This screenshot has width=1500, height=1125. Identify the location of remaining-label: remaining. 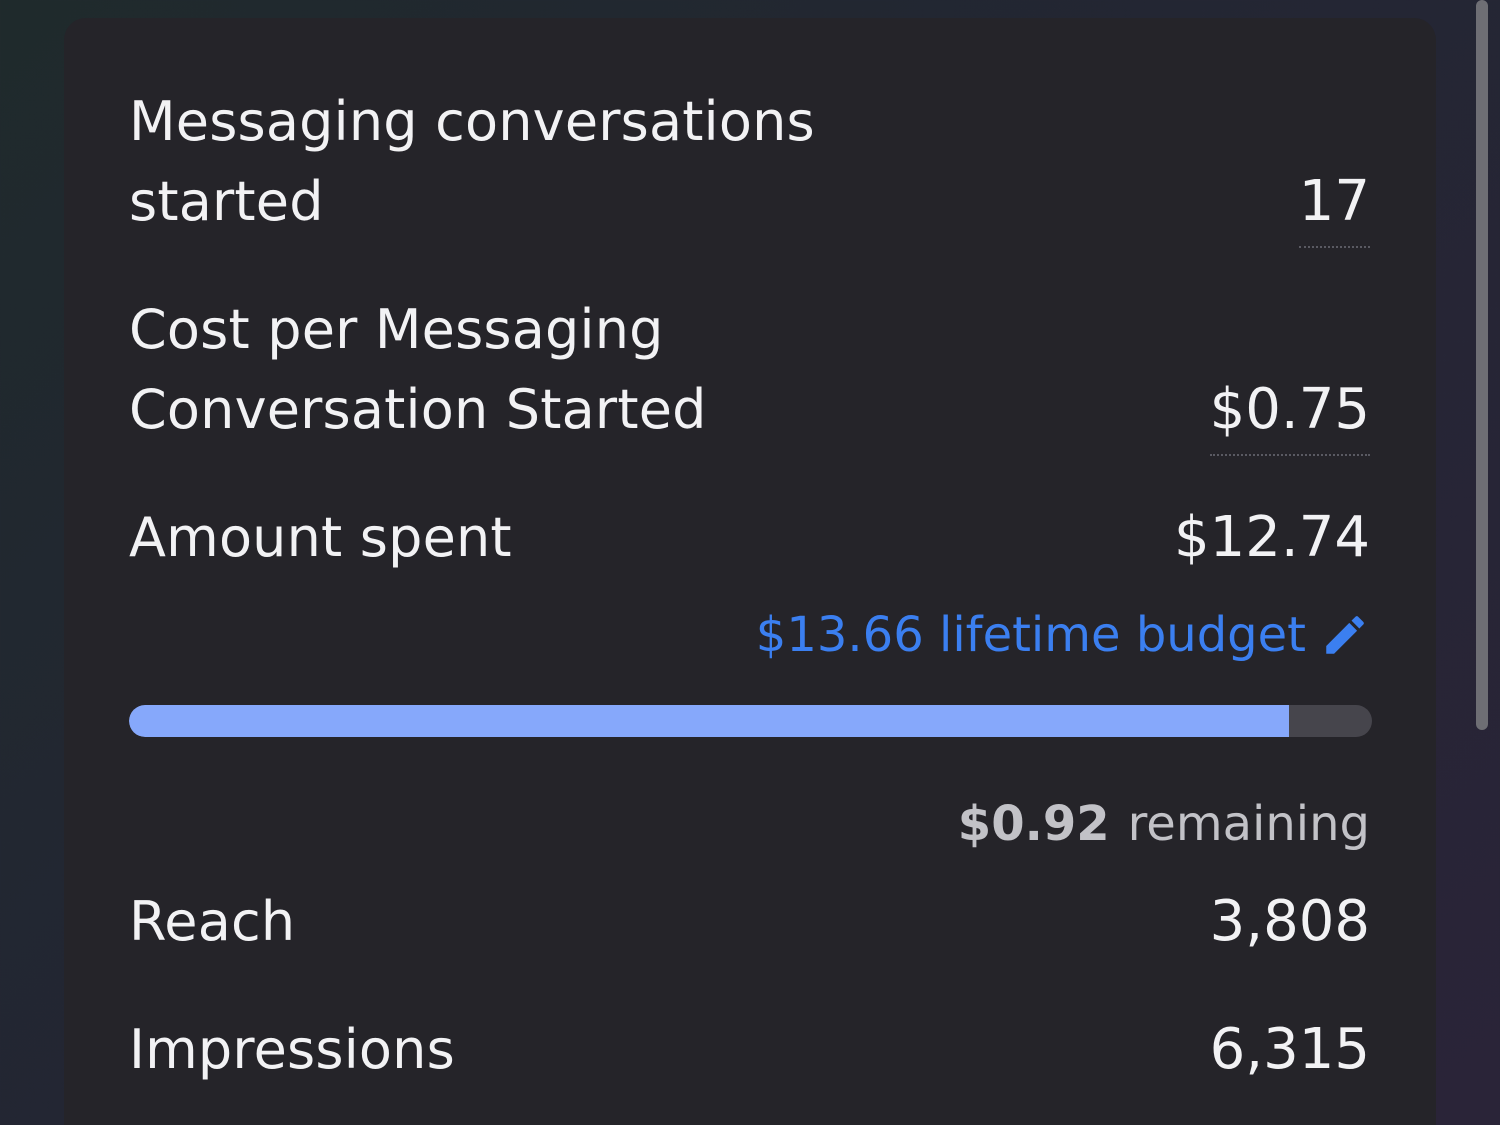
(1248, 824).